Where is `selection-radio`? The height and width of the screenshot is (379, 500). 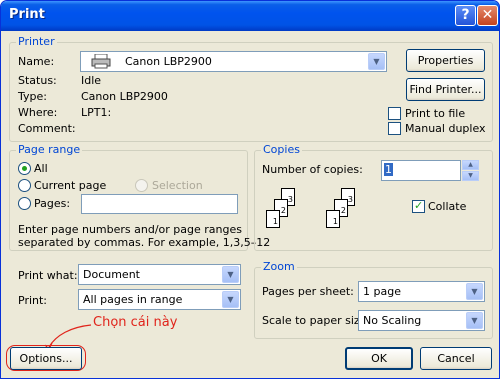
selection-radio is located at coordinates (141, 185).